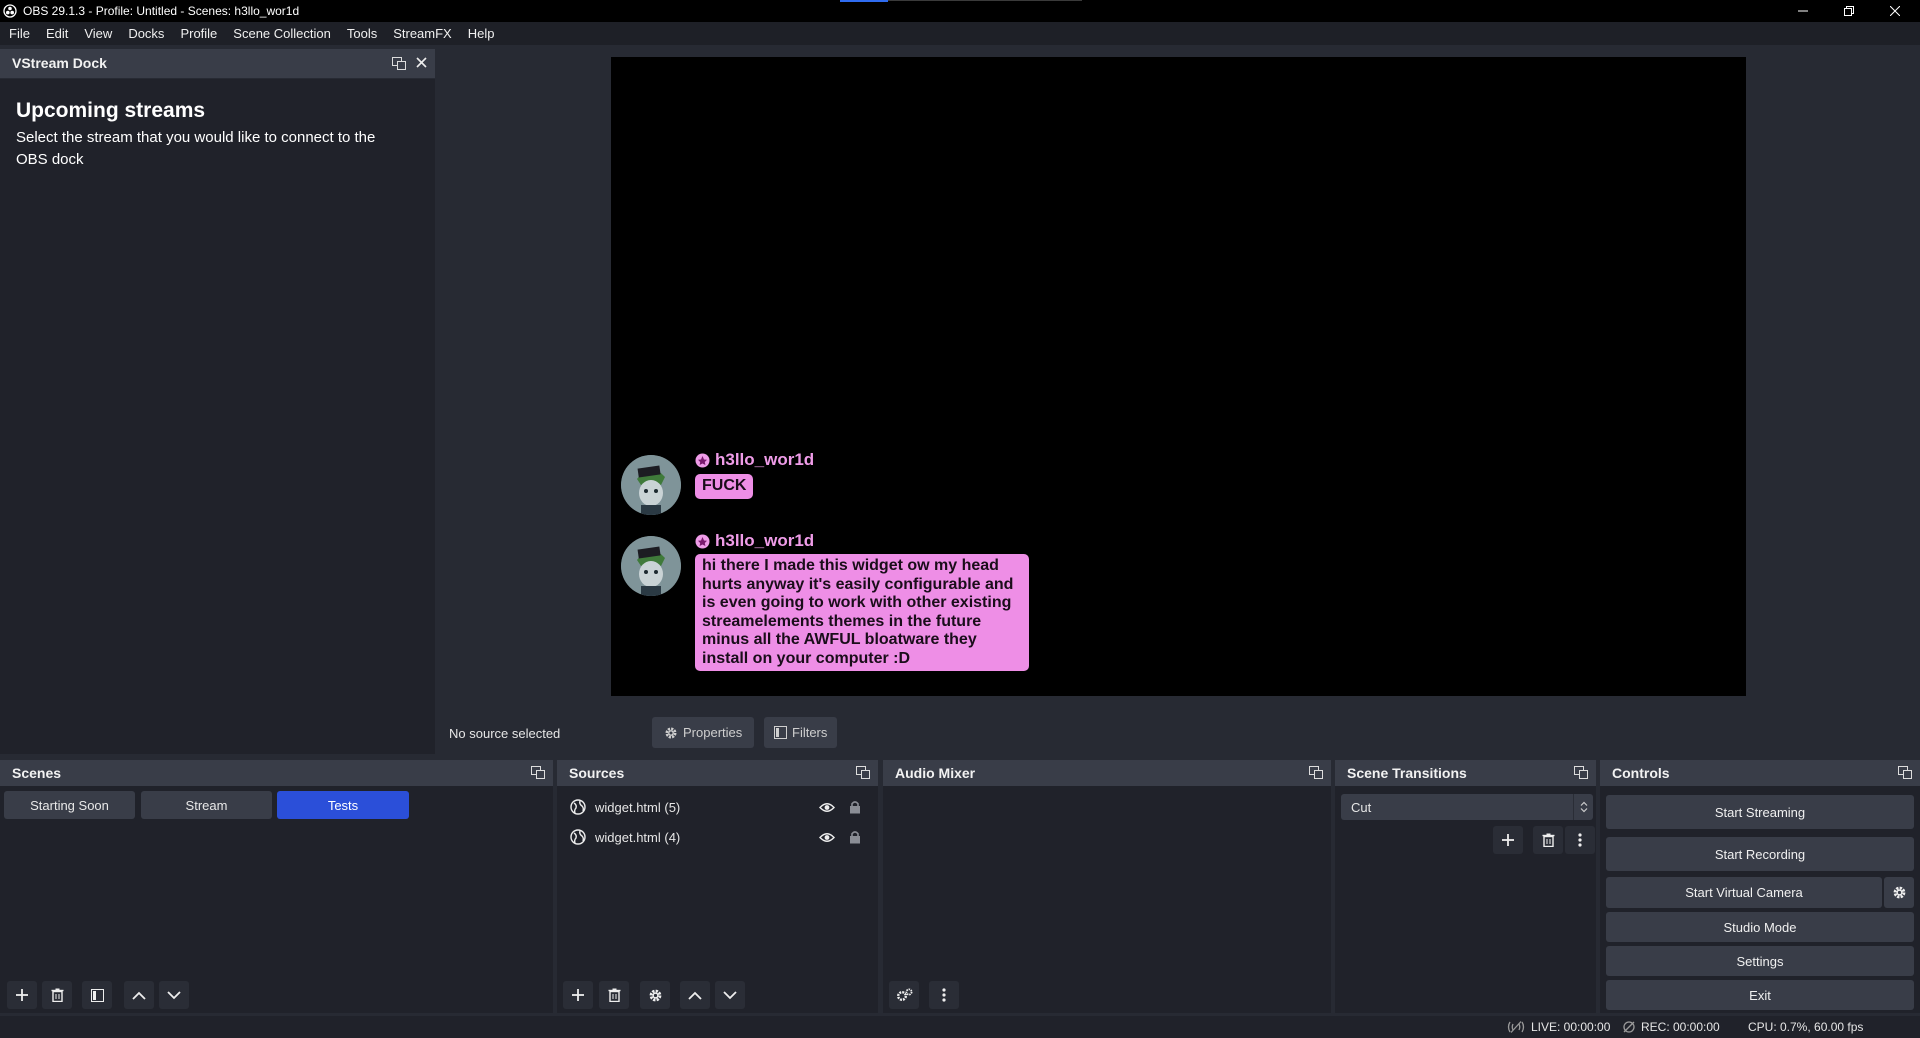  What do you see at coordinates (217, 63) in the screenshot?
I see `vstream-dock-header: VStream Dock` at bounding box center [217, 63].